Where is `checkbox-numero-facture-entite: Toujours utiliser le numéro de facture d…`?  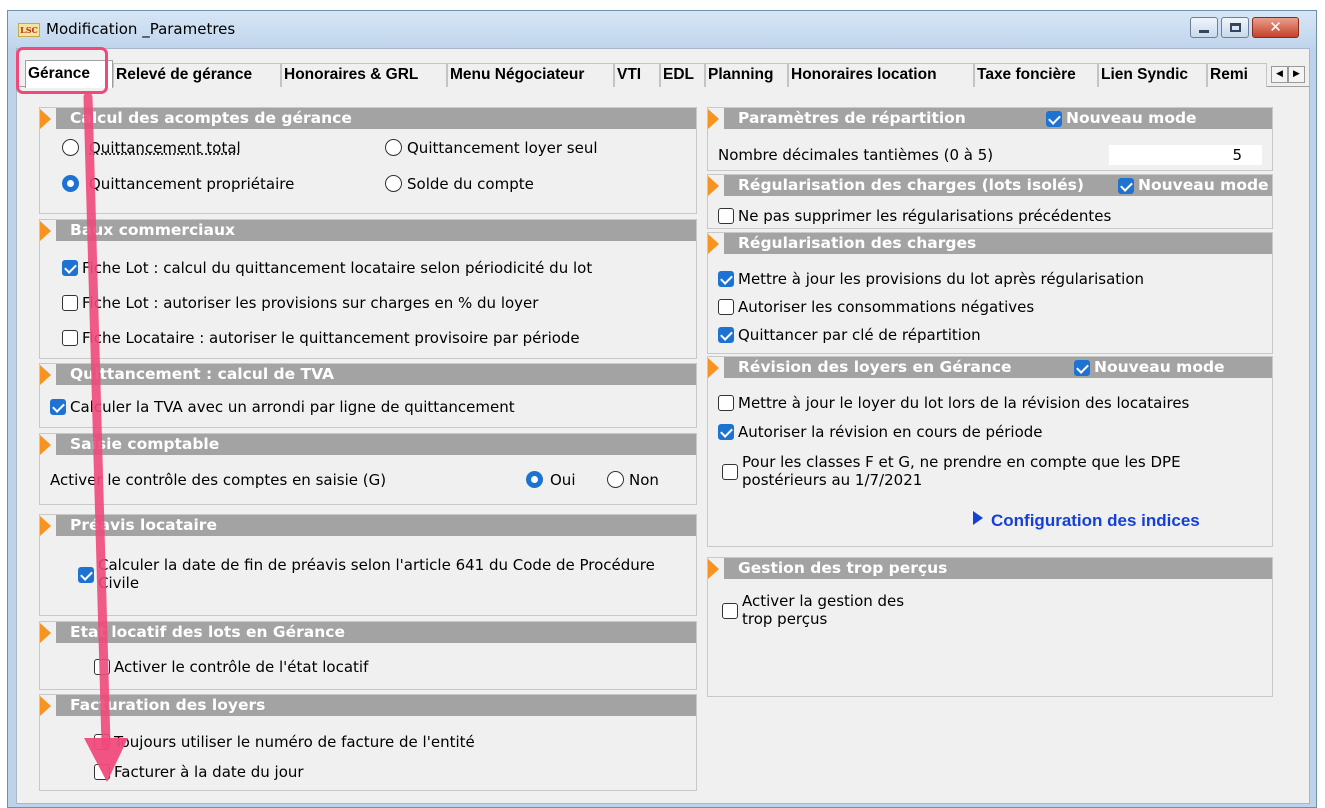
checkbox-numero-facture-entite: Toujours utiliser le numéro de facture d… is located at coordinates (284, 742).